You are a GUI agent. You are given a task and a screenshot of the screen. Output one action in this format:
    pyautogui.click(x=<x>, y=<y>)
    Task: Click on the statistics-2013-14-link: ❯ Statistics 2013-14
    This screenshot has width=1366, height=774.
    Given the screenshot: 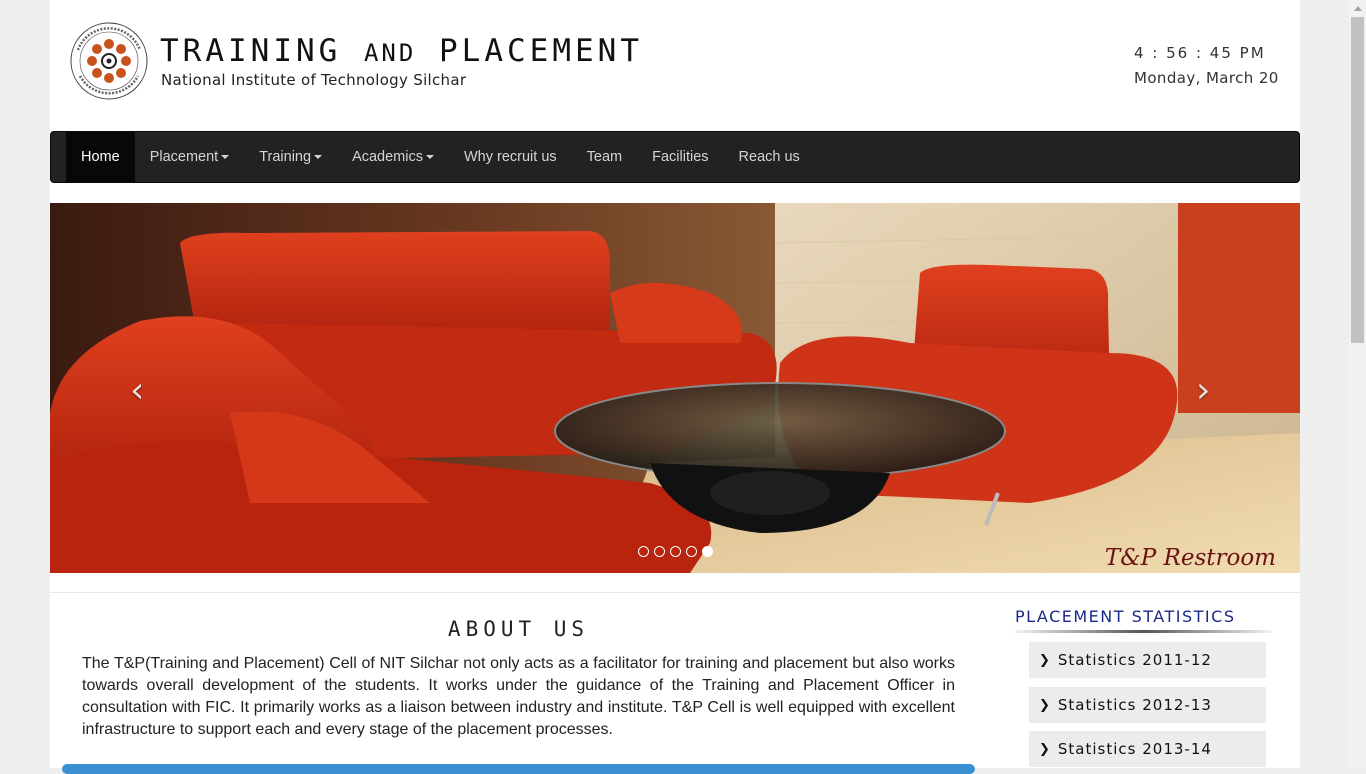 What is the action you would take?
    pyautogui.click(x=1147, y=749)
    